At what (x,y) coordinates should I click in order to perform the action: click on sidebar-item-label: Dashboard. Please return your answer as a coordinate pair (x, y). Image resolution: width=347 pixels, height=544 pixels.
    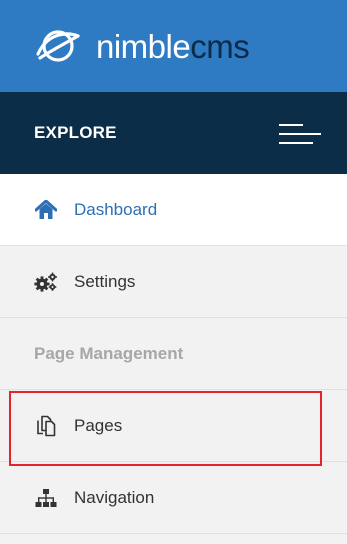
    Looking at the image, I should click on (116, 209).